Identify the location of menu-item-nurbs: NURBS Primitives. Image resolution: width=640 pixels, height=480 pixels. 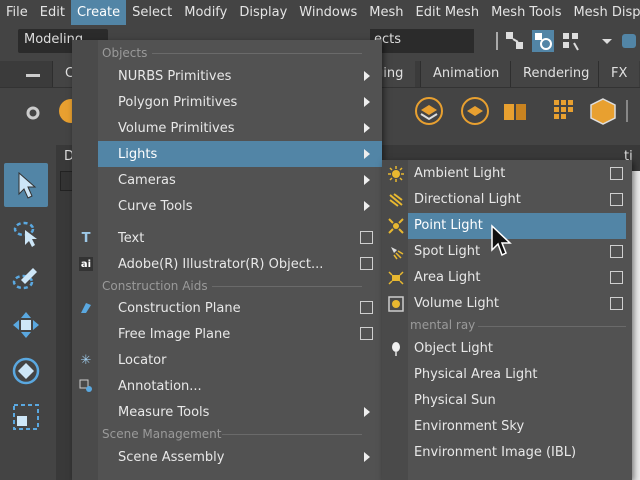
(227, 76).